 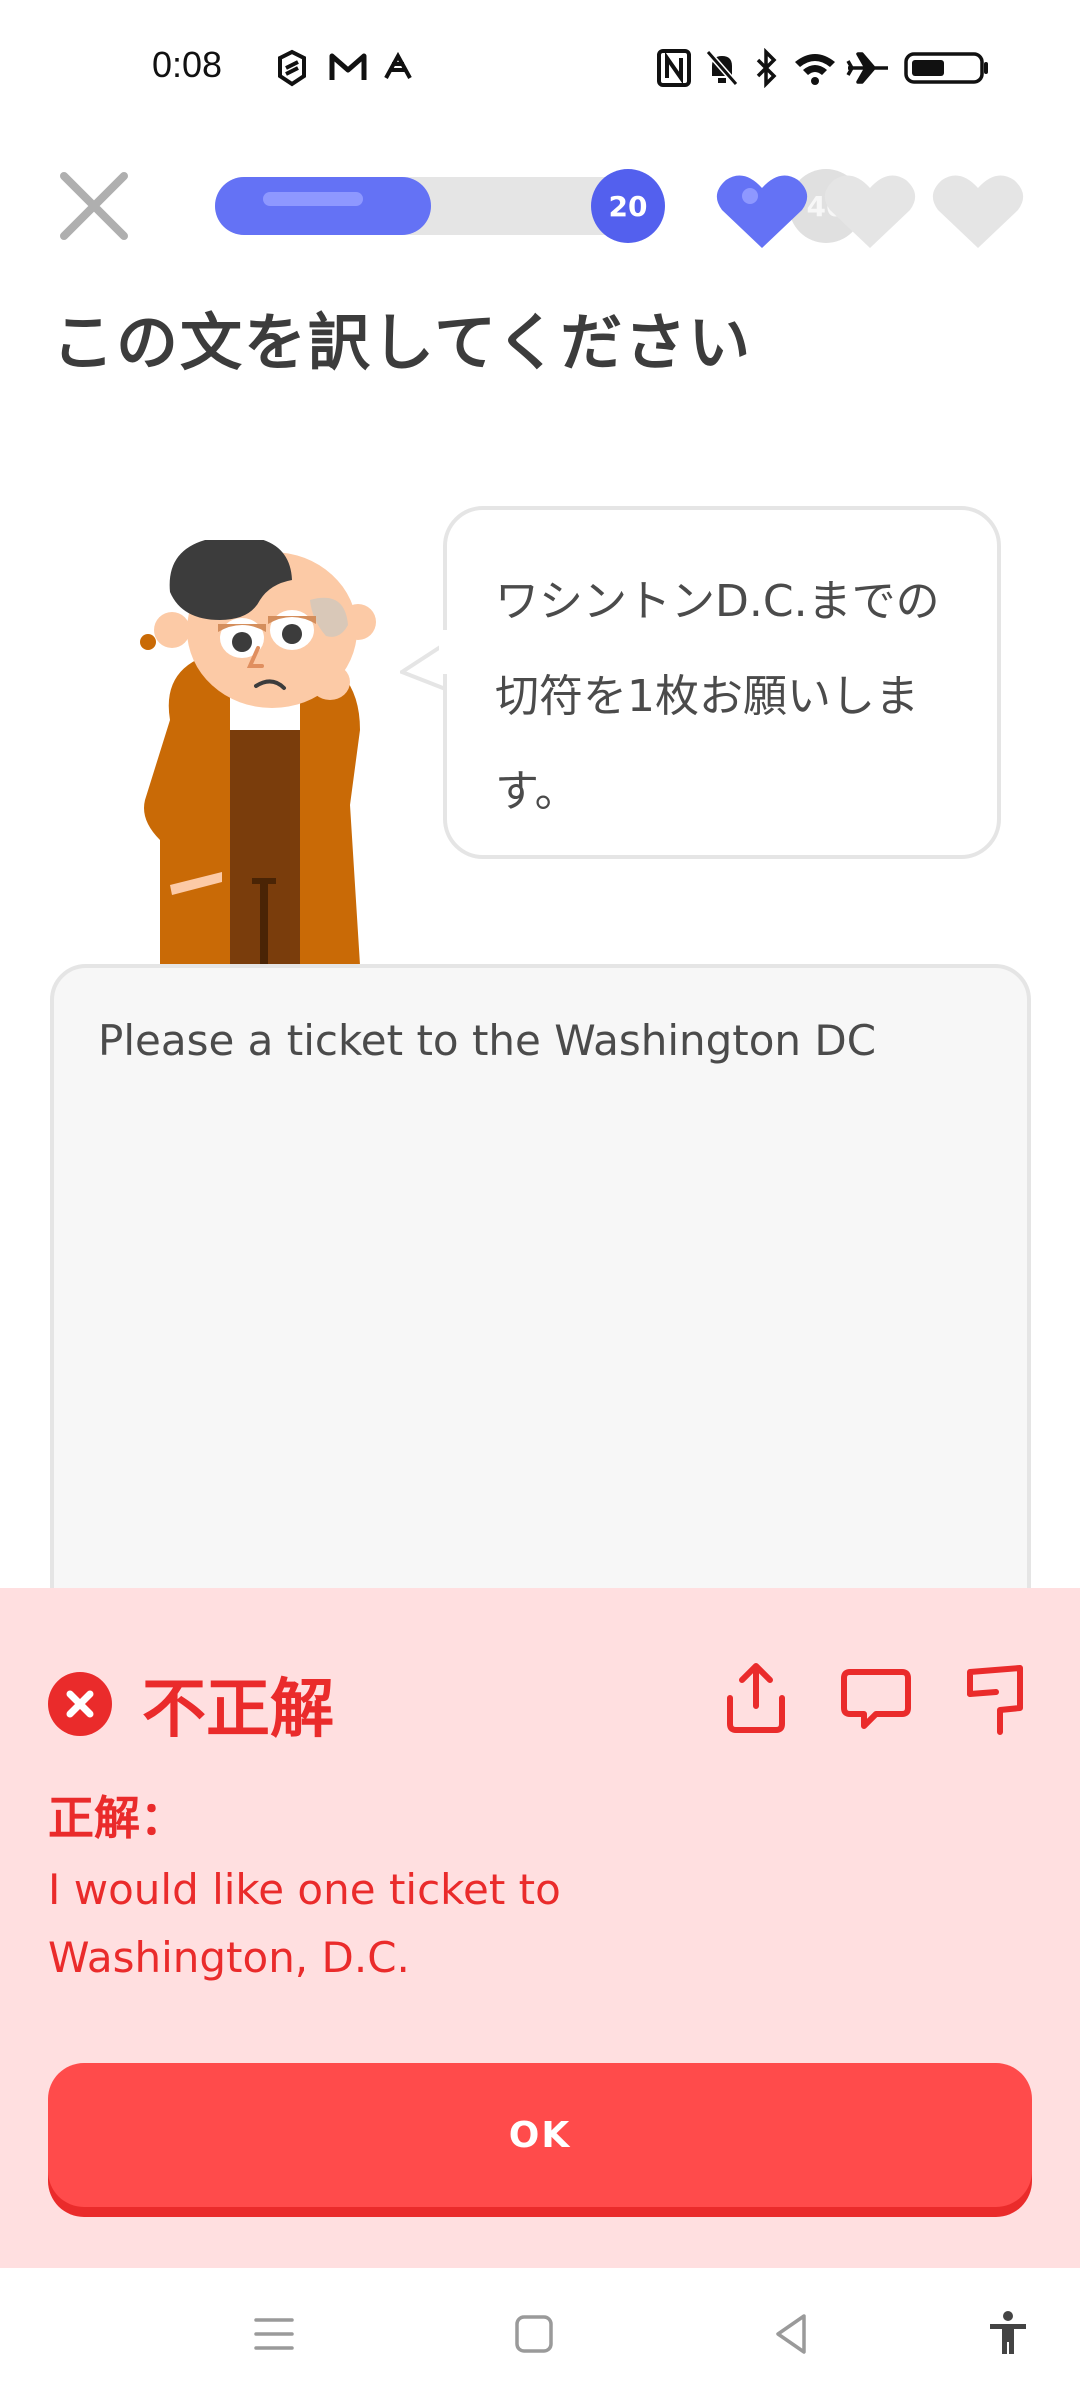 What do you see at coordinates (229, 1957) in the screenshot?
I see `correct-answer-line: Washington, D.C.` at bounding box center [229, 1957].